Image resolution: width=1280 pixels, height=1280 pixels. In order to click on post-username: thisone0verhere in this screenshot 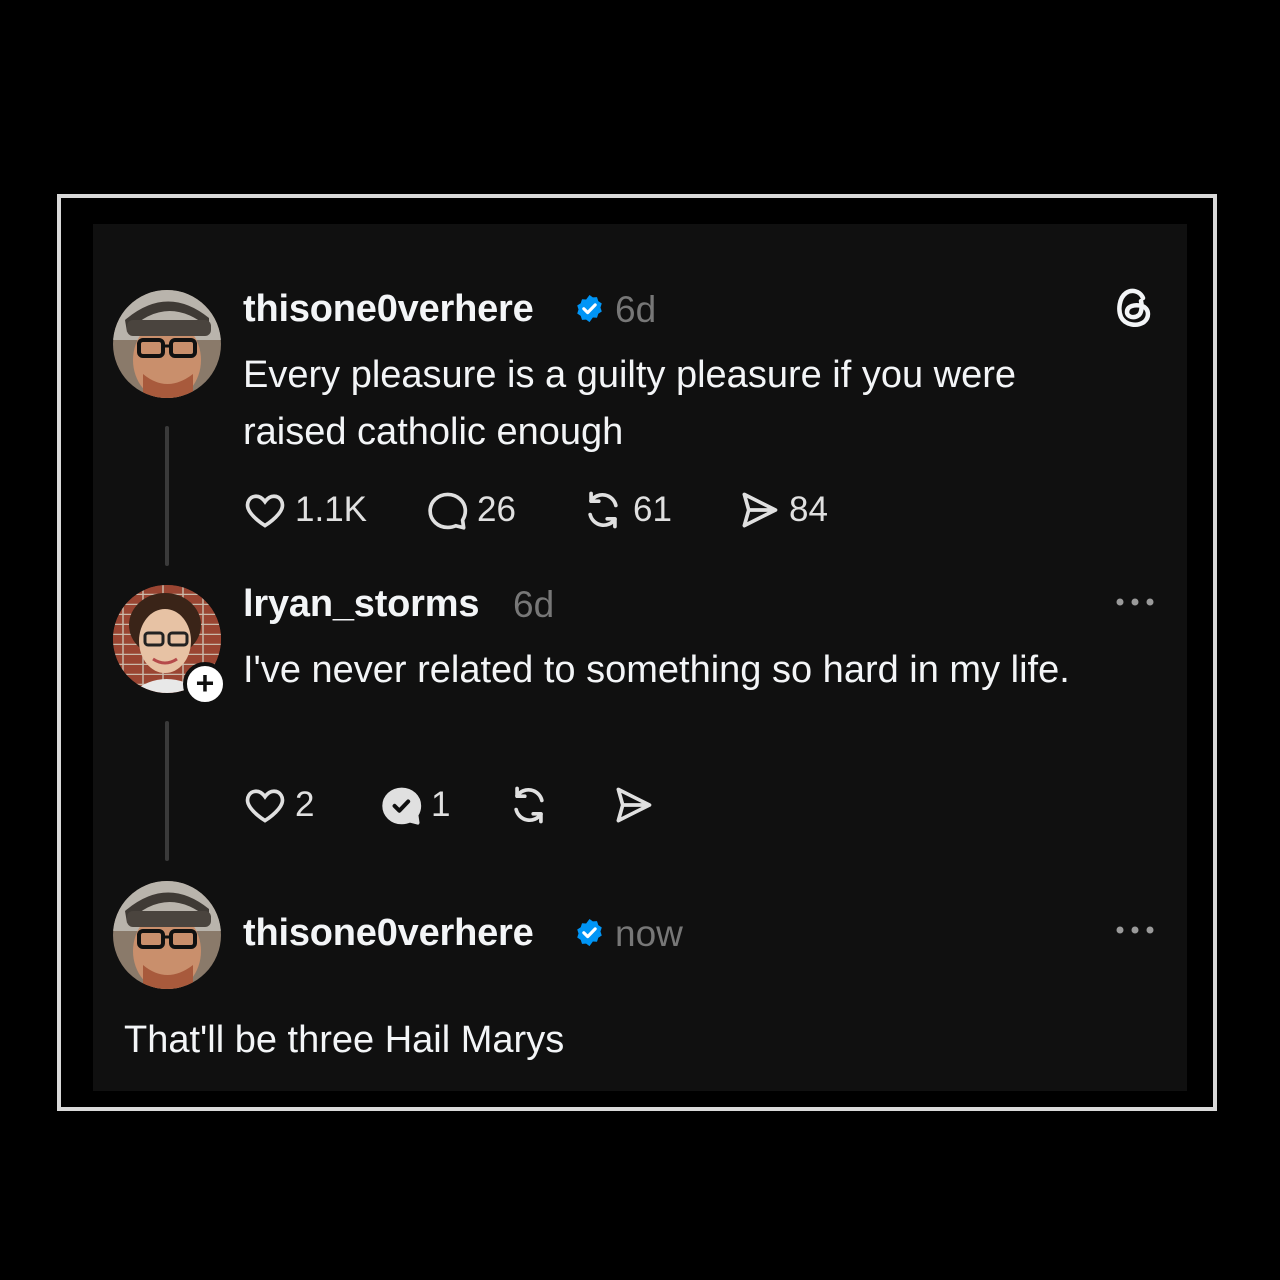, I will do `click(388, 309)`.